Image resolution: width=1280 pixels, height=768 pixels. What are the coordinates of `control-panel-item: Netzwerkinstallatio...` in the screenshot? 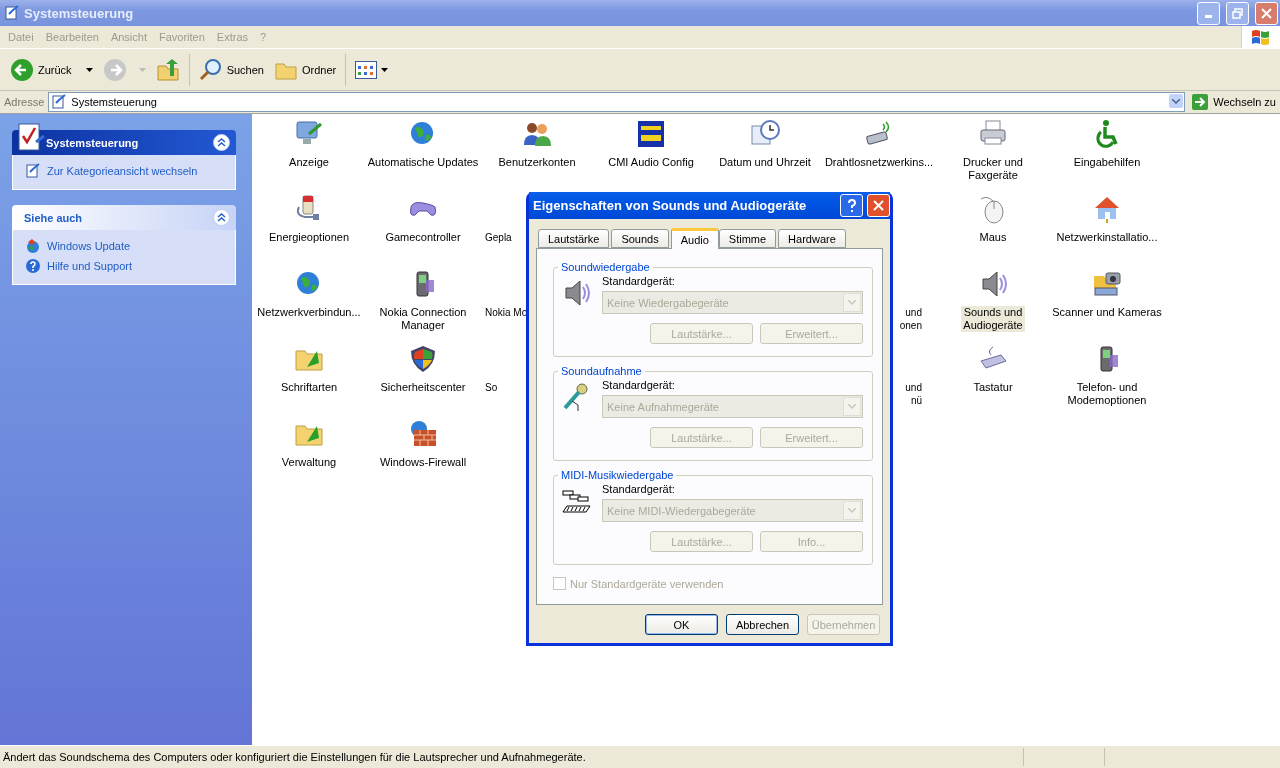 It's located at (1107, 237).